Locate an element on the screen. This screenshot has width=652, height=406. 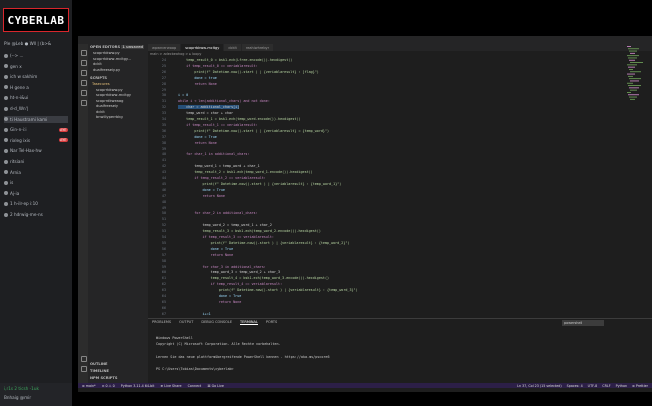
channel-item: Aj-ia is located at coordinates (36, 193).